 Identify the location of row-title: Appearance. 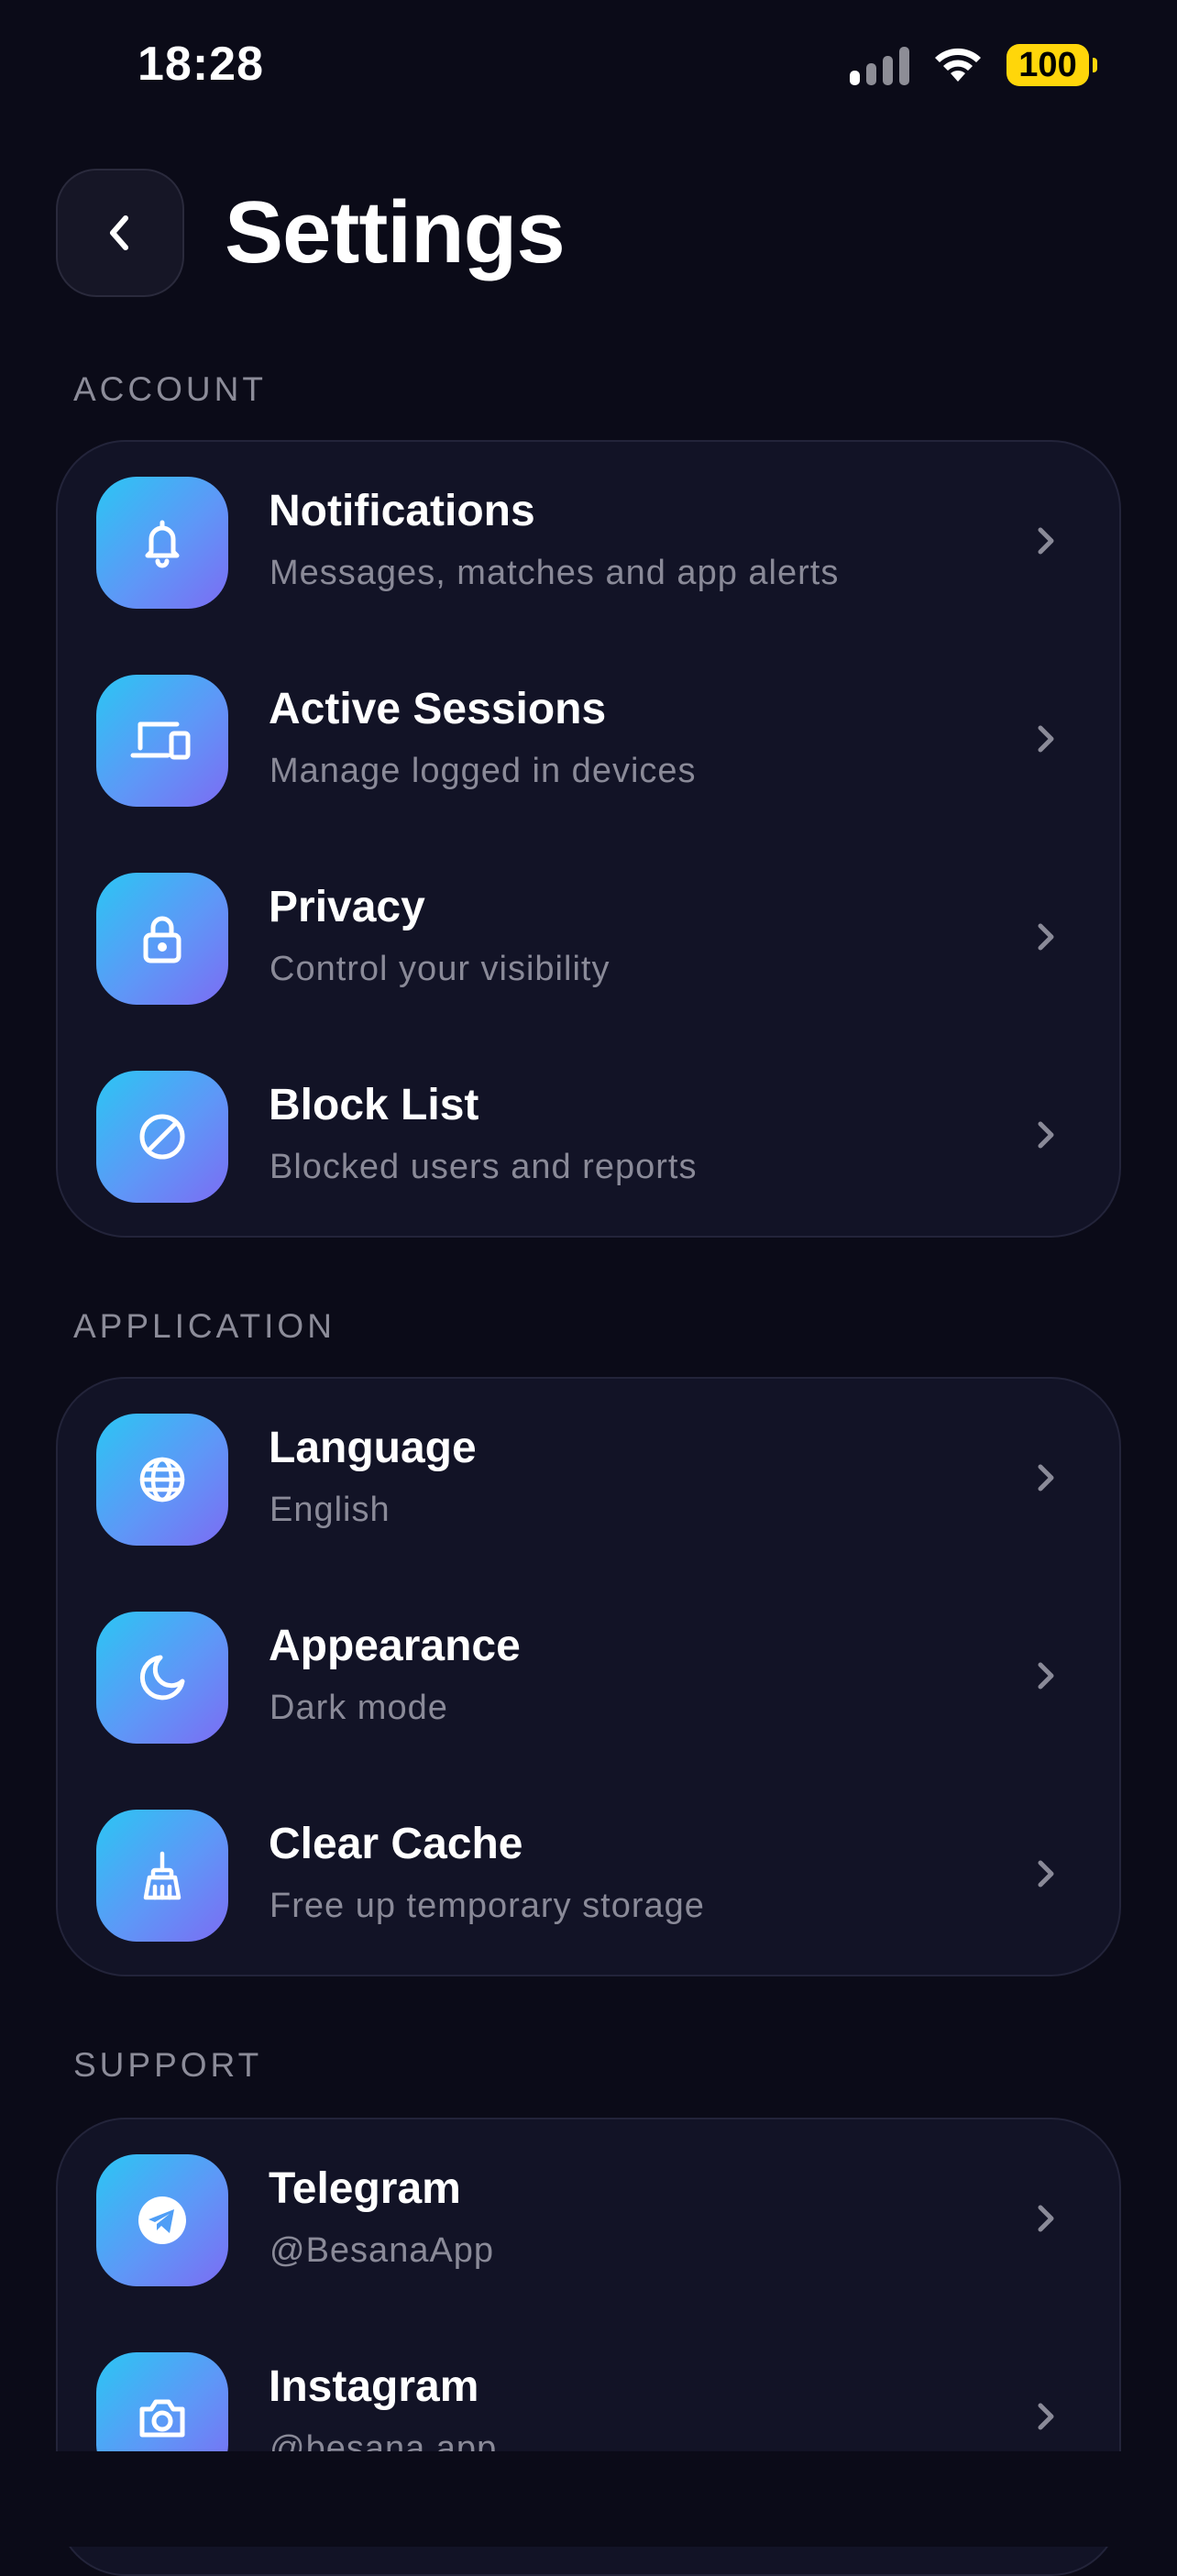
(395, 1646).